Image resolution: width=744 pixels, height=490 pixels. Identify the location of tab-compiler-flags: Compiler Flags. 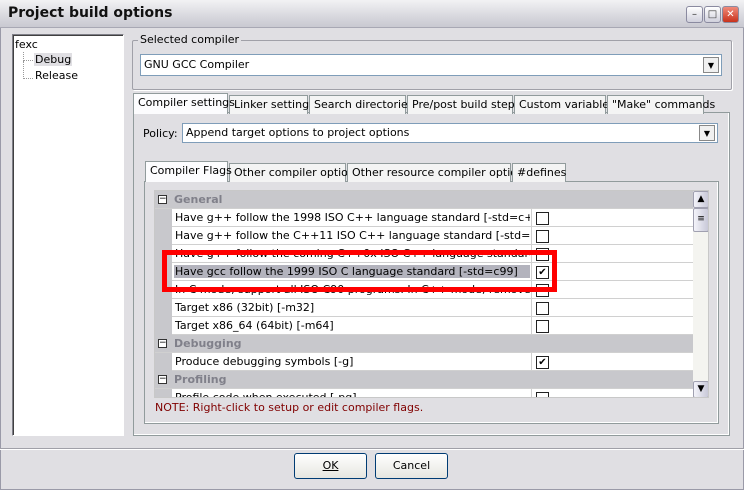
(188, 171).